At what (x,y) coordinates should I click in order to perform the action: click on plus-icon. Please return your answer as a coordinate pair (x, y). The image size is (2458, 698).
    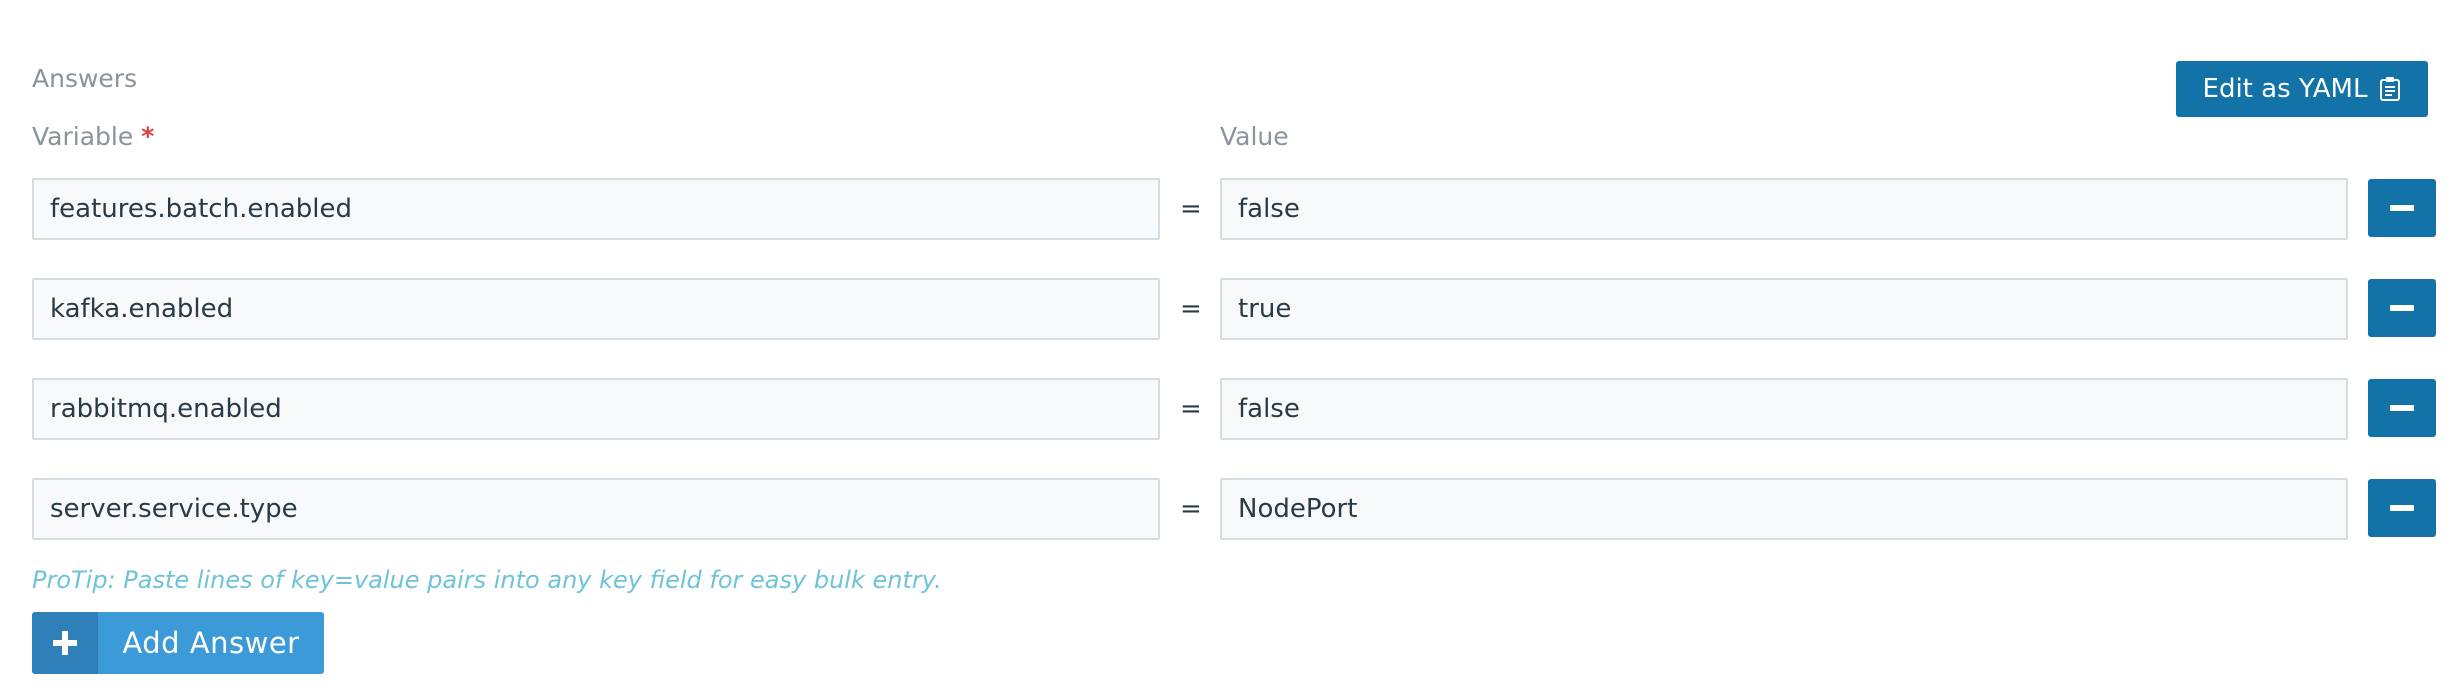
    Looking at the image, I should click on (65, 643).